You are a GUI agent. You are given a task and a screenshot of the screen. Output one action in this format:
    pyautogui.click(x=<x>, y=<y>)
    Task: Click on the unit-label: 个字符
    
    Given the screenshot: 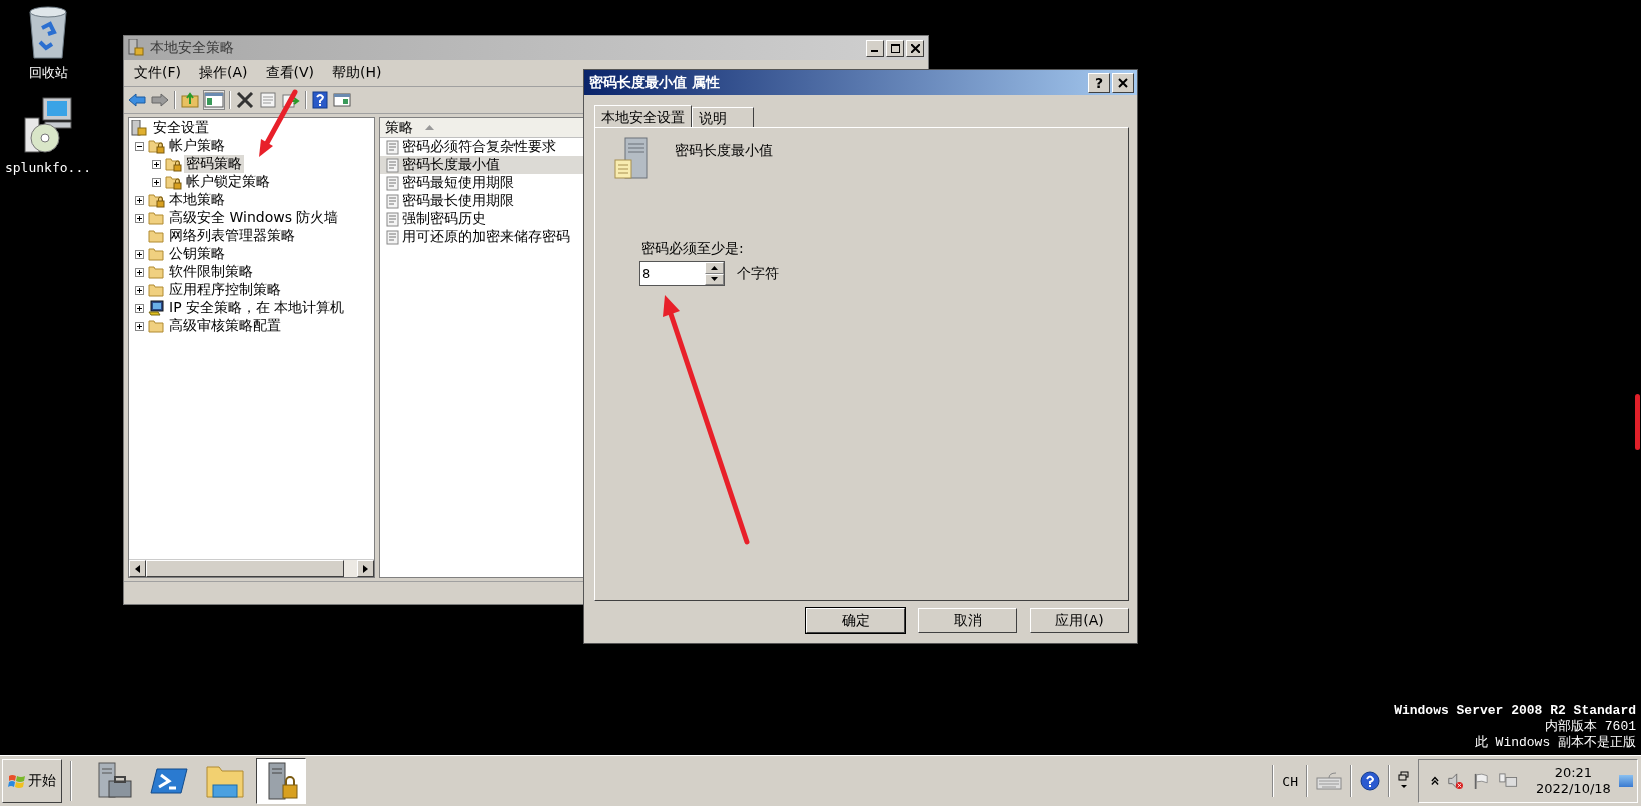 What is the action you would take?
    pyautogui.click(x=758, y=273)
    